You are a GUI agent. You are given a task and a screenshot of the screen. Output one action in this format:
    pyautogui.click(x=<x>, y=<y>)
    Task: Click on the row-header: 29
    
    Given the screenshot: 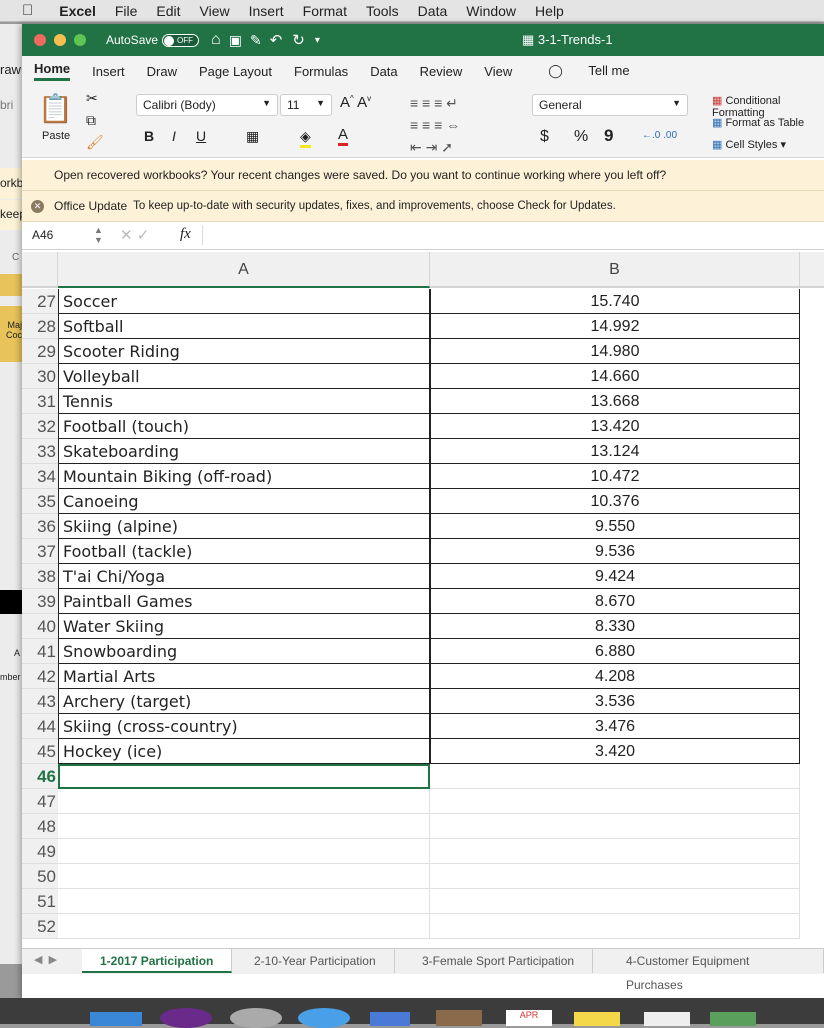 What is the action you would take?
    pyautogui.click(x=40, y=351)
    